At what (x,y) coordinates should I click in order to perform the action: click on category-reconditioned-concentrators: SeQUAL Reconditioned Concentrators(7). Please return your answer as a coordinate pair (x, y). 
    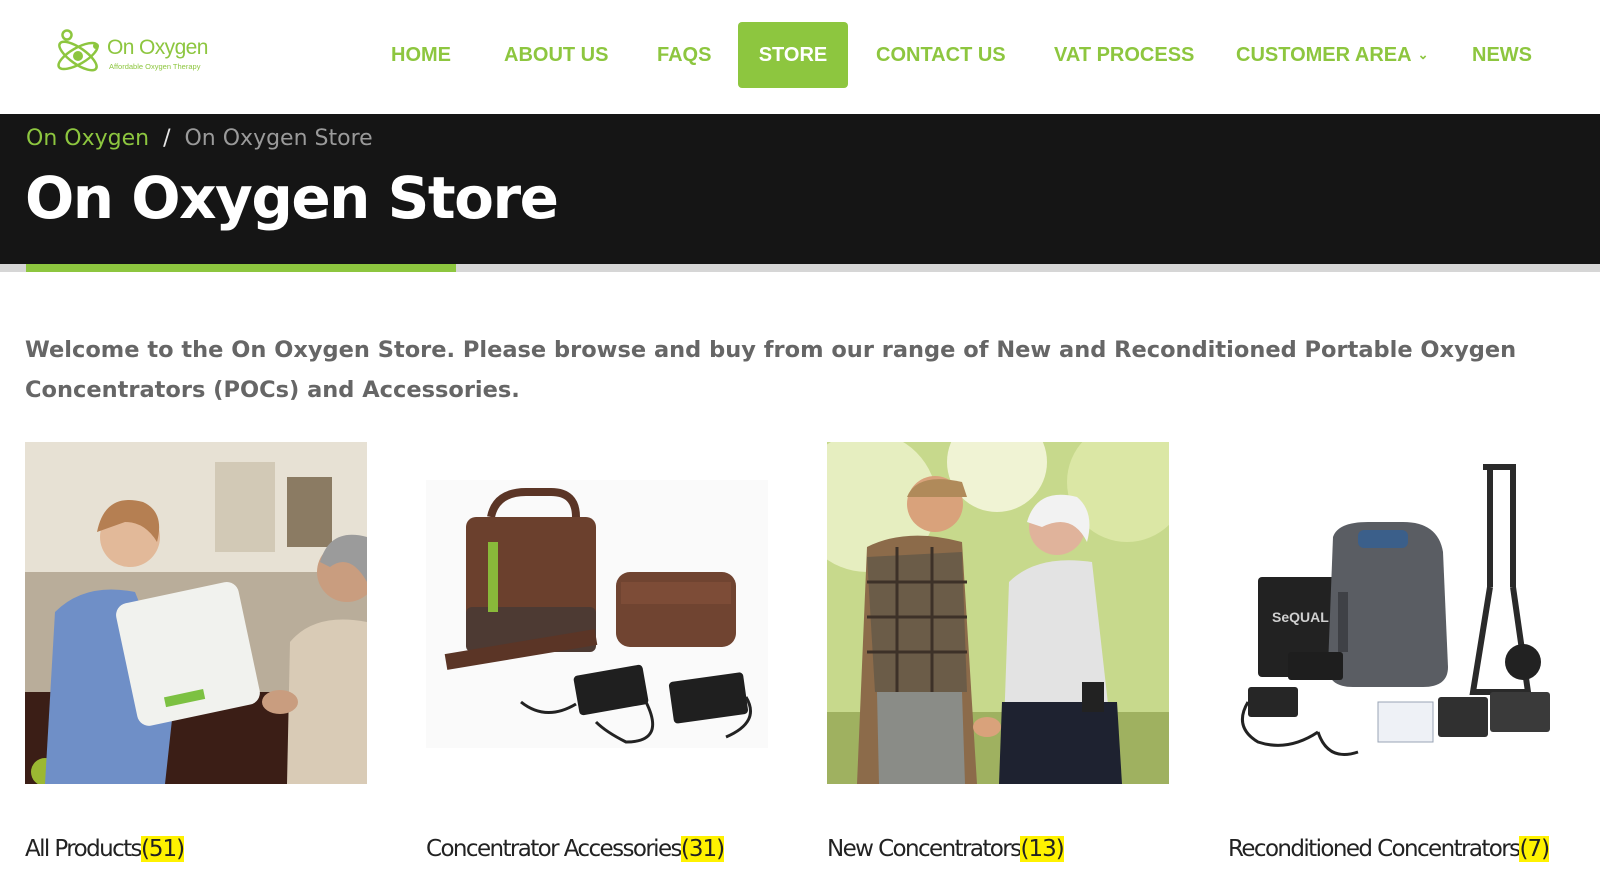
    Looking at the image, I should click on (1399, 662).